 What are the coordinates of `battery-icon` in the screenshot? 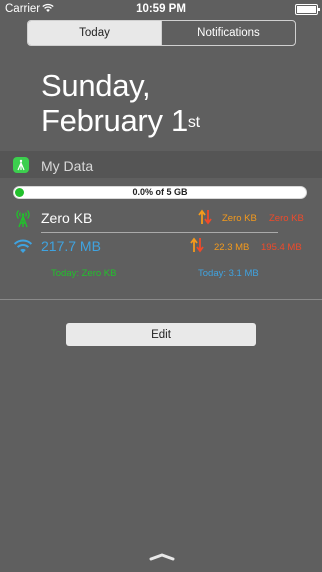 It's located at (307, 9).